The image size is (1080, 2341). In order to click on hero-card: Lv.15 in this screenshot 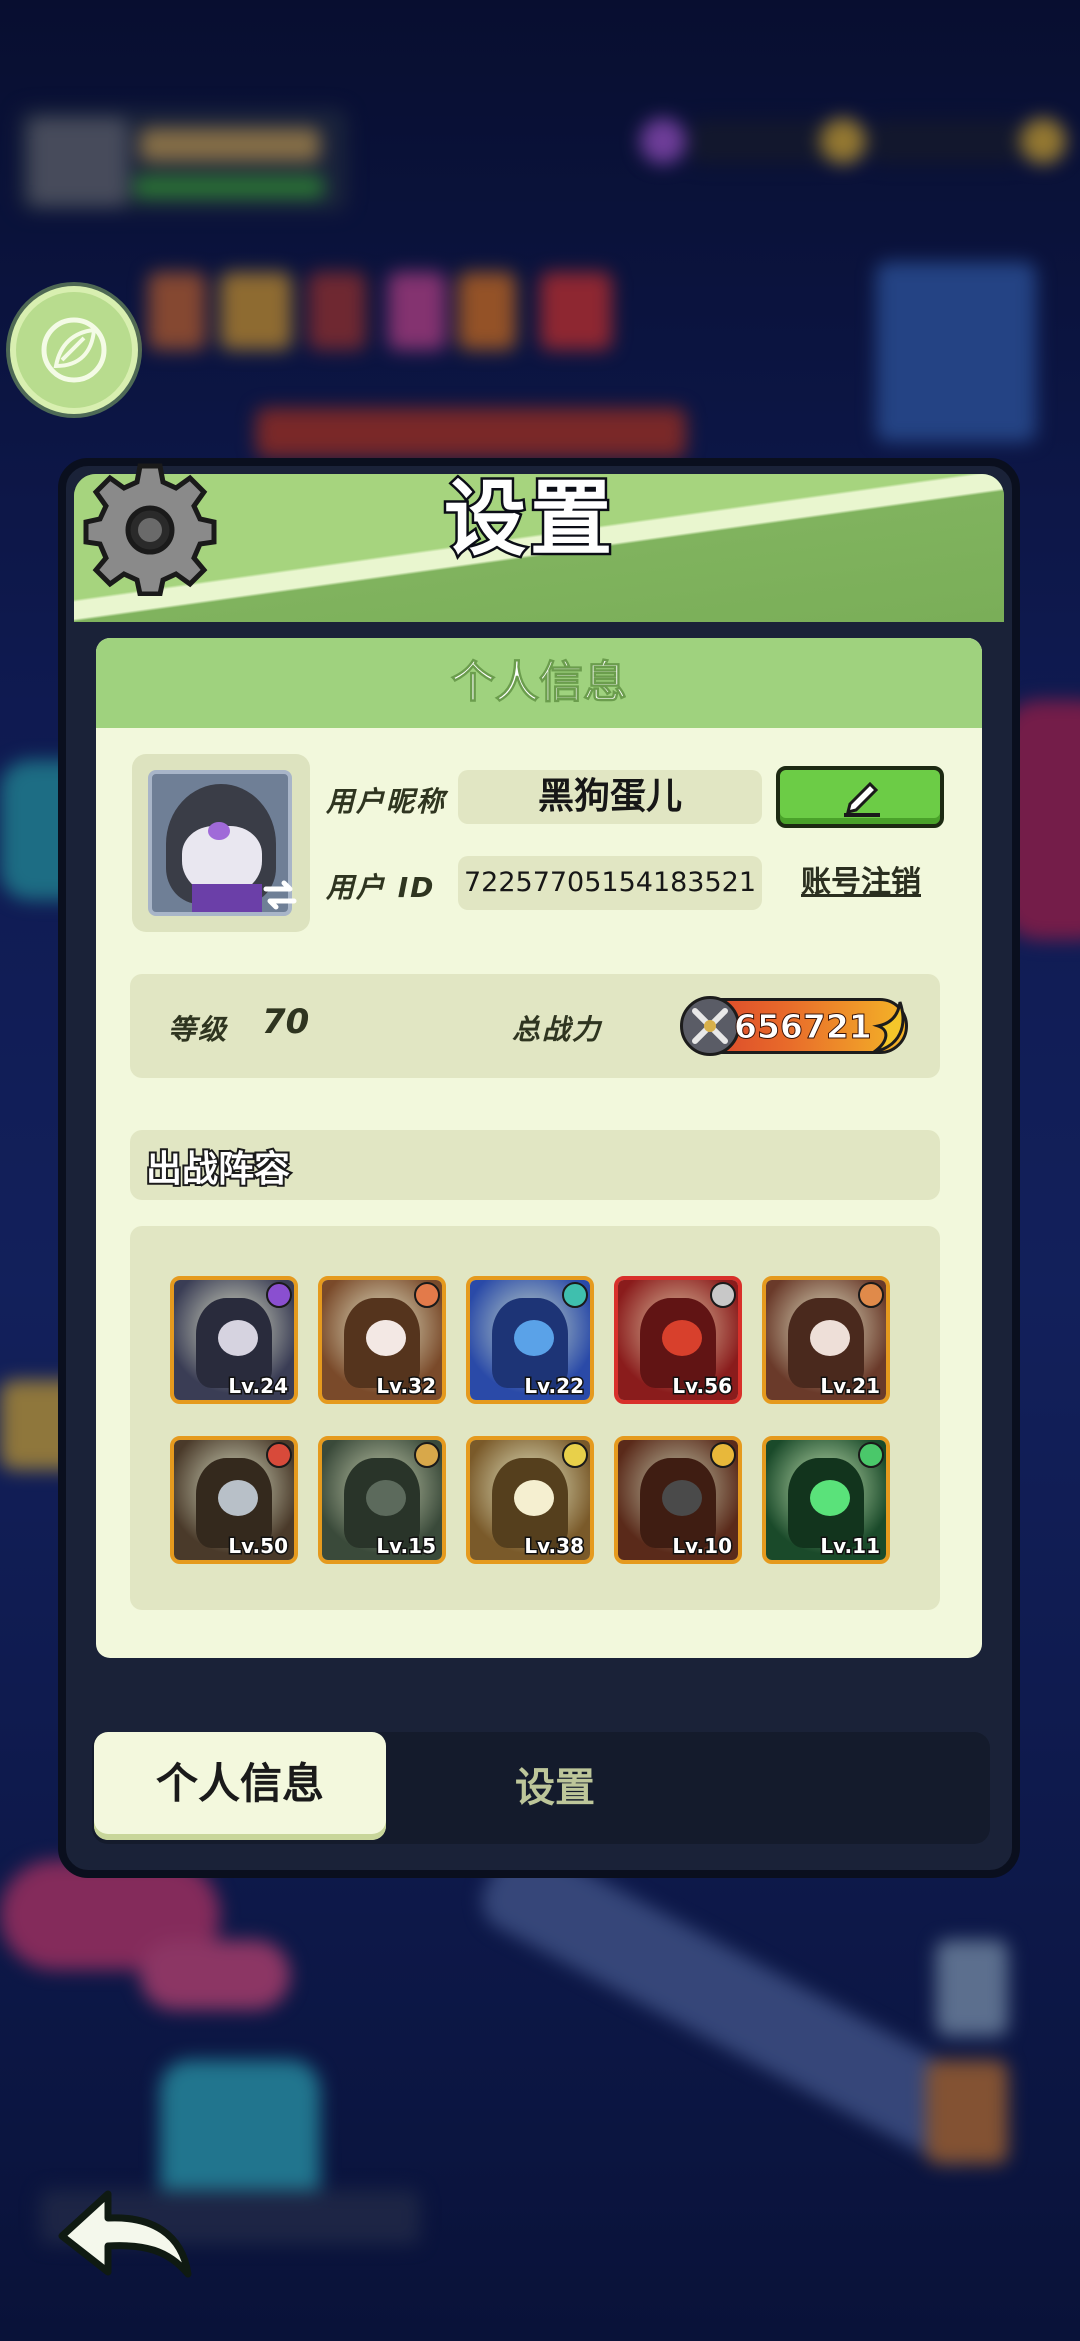, I will do `click(382, 1500)`.